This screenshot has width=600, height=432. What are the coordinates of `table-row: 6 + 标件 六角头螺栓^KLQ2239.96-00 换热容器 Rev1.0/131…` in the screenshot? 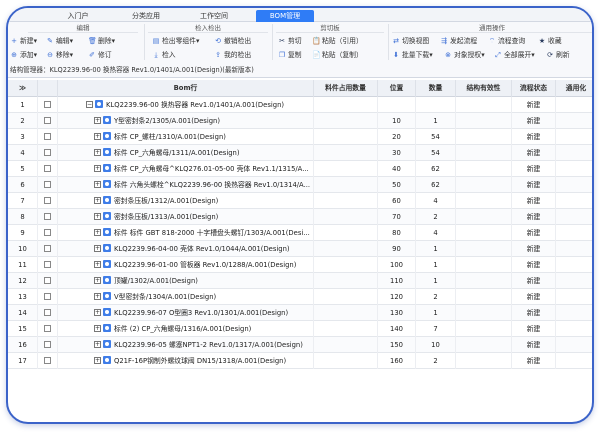 It's located at (300, 185).